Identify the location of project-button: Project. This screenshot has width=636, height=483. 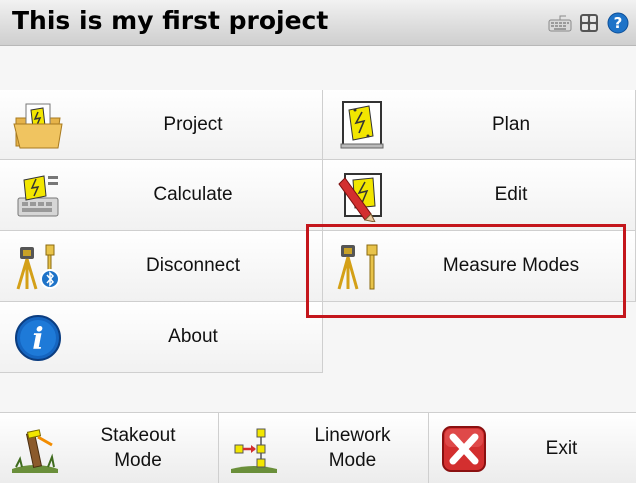
(161, 125).